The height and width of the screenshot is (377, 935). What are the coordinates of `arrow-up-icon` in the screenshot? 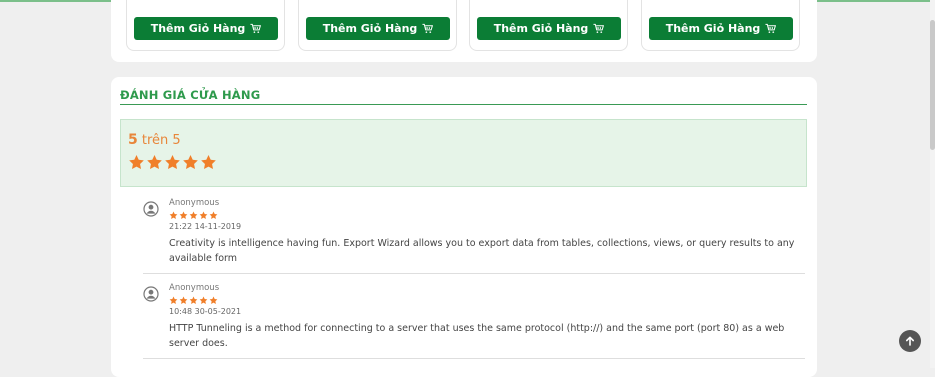 It's located at (910, 341).